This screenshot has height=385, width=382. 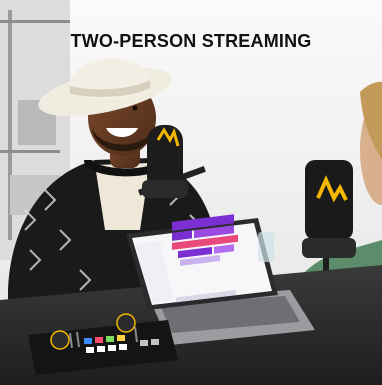 What do you see at coordinates (135, 108) in the screenshot?
I see `person-left-eye` at bounding box center [135, 108].